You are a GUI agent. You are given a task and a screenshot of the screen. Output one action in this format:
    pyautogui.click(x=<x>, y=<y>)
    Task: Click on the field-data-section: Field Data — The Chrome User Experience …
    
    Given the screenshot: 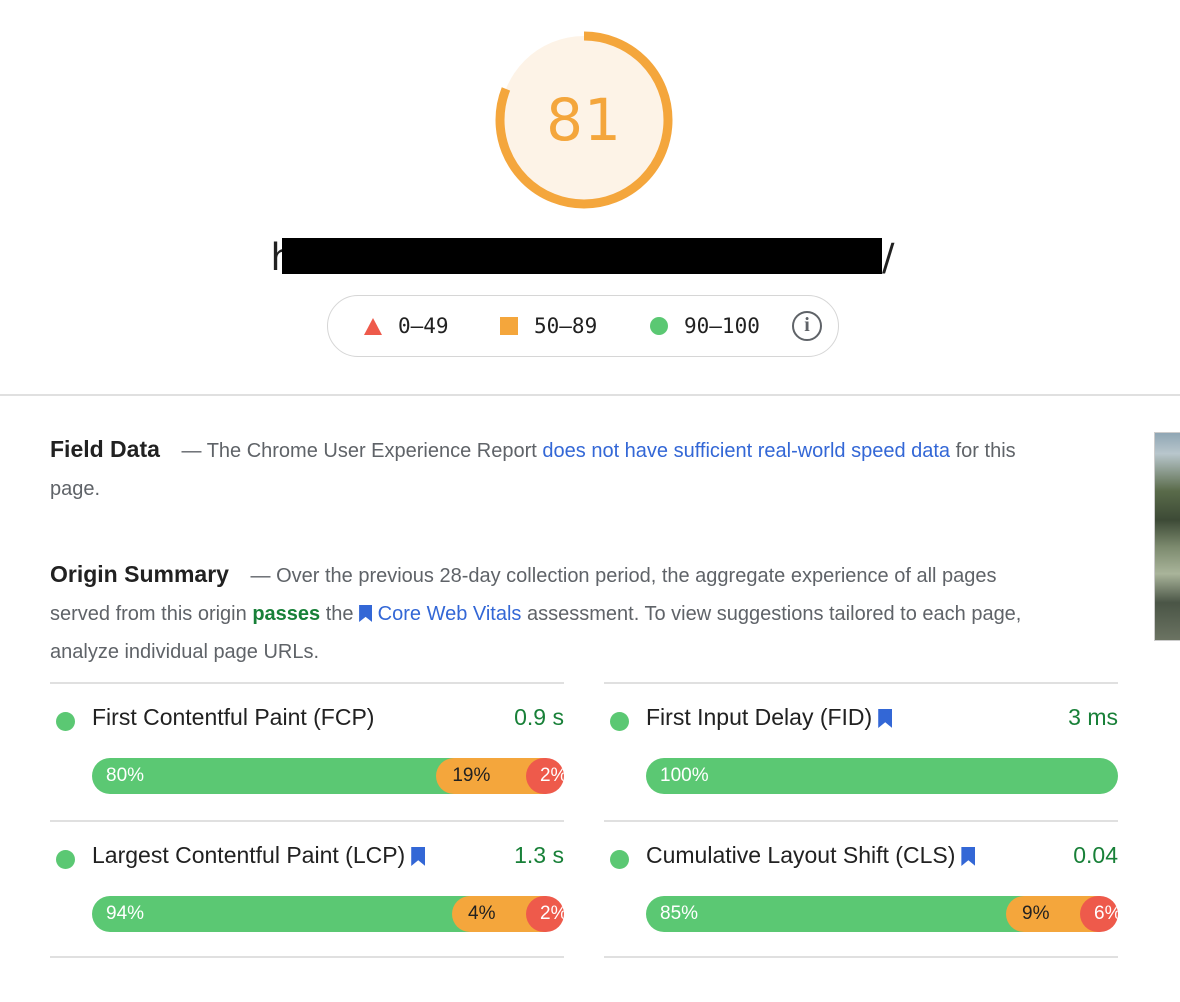 What is the action you would take?
    pyautogui.click(x=550, y=469)
    